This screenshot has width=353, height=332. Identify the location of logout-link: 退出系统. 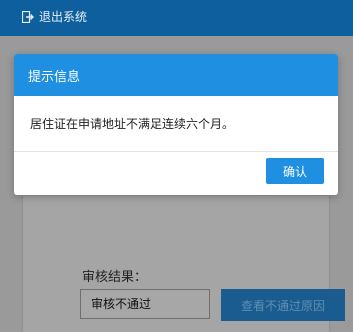
(54, 16).